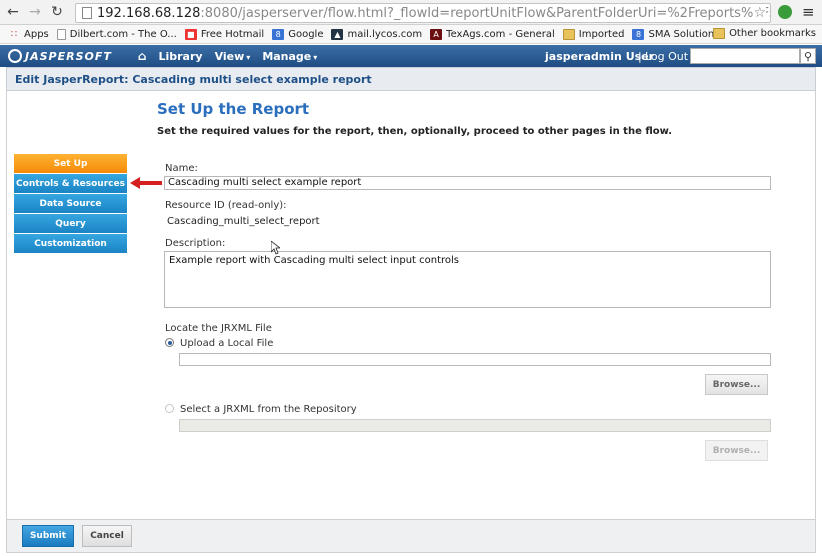  What do you see at coordinates (233, 109) in the screenshot?
I see `section-heading: Set Up the Report` at bounding box center [233, 109].